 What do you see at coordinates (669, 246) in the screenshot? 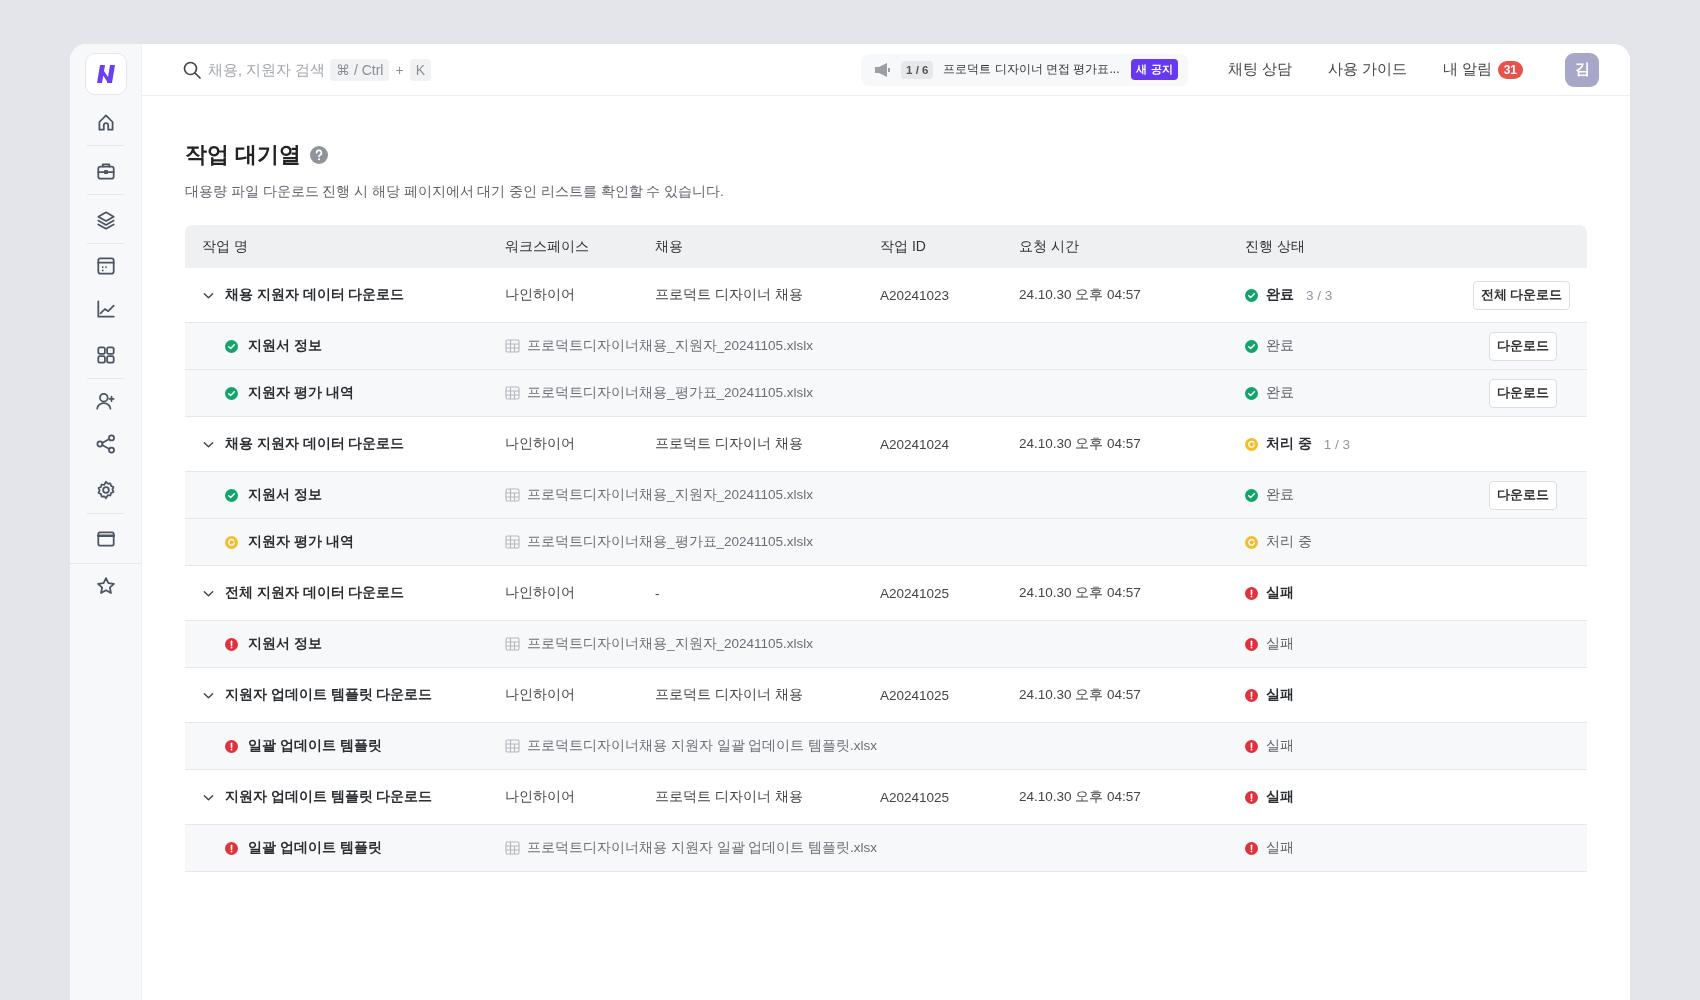
I see `column-header: 채용` at bounding box center [669, 246].